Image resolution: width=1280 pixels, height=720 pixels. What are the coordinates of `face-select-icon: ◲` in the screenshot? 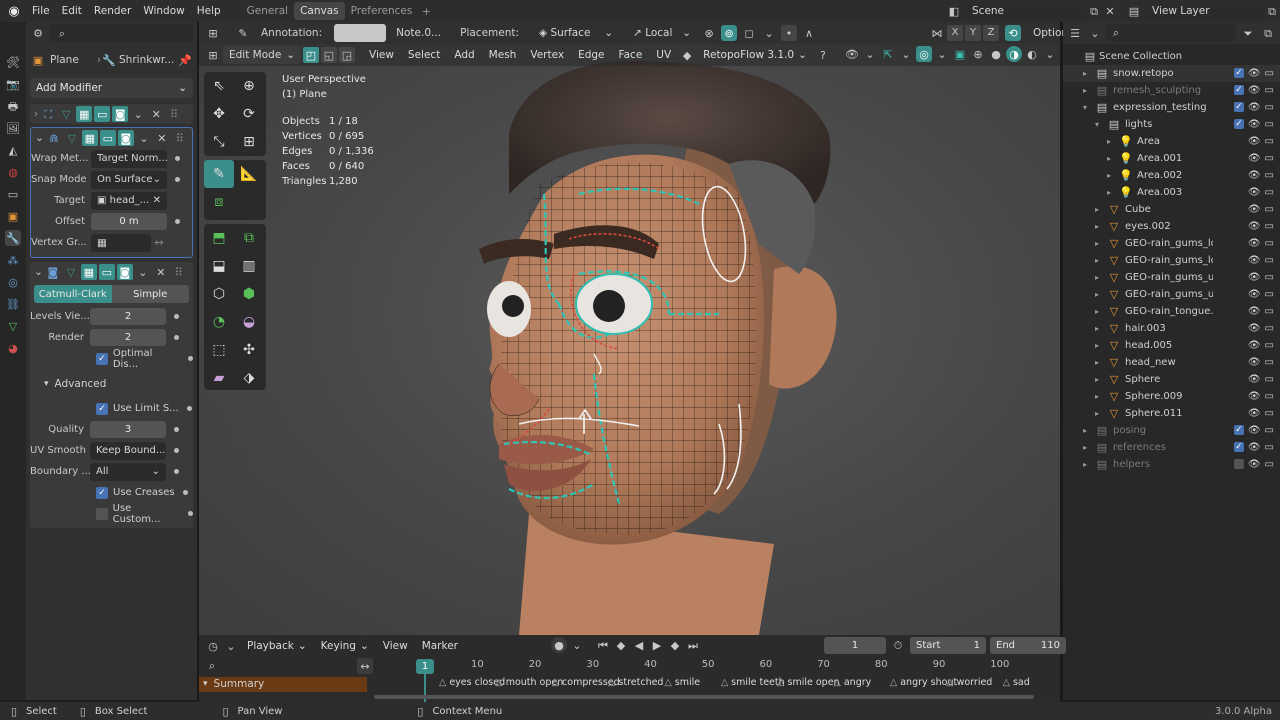 It's located at (347, 55).